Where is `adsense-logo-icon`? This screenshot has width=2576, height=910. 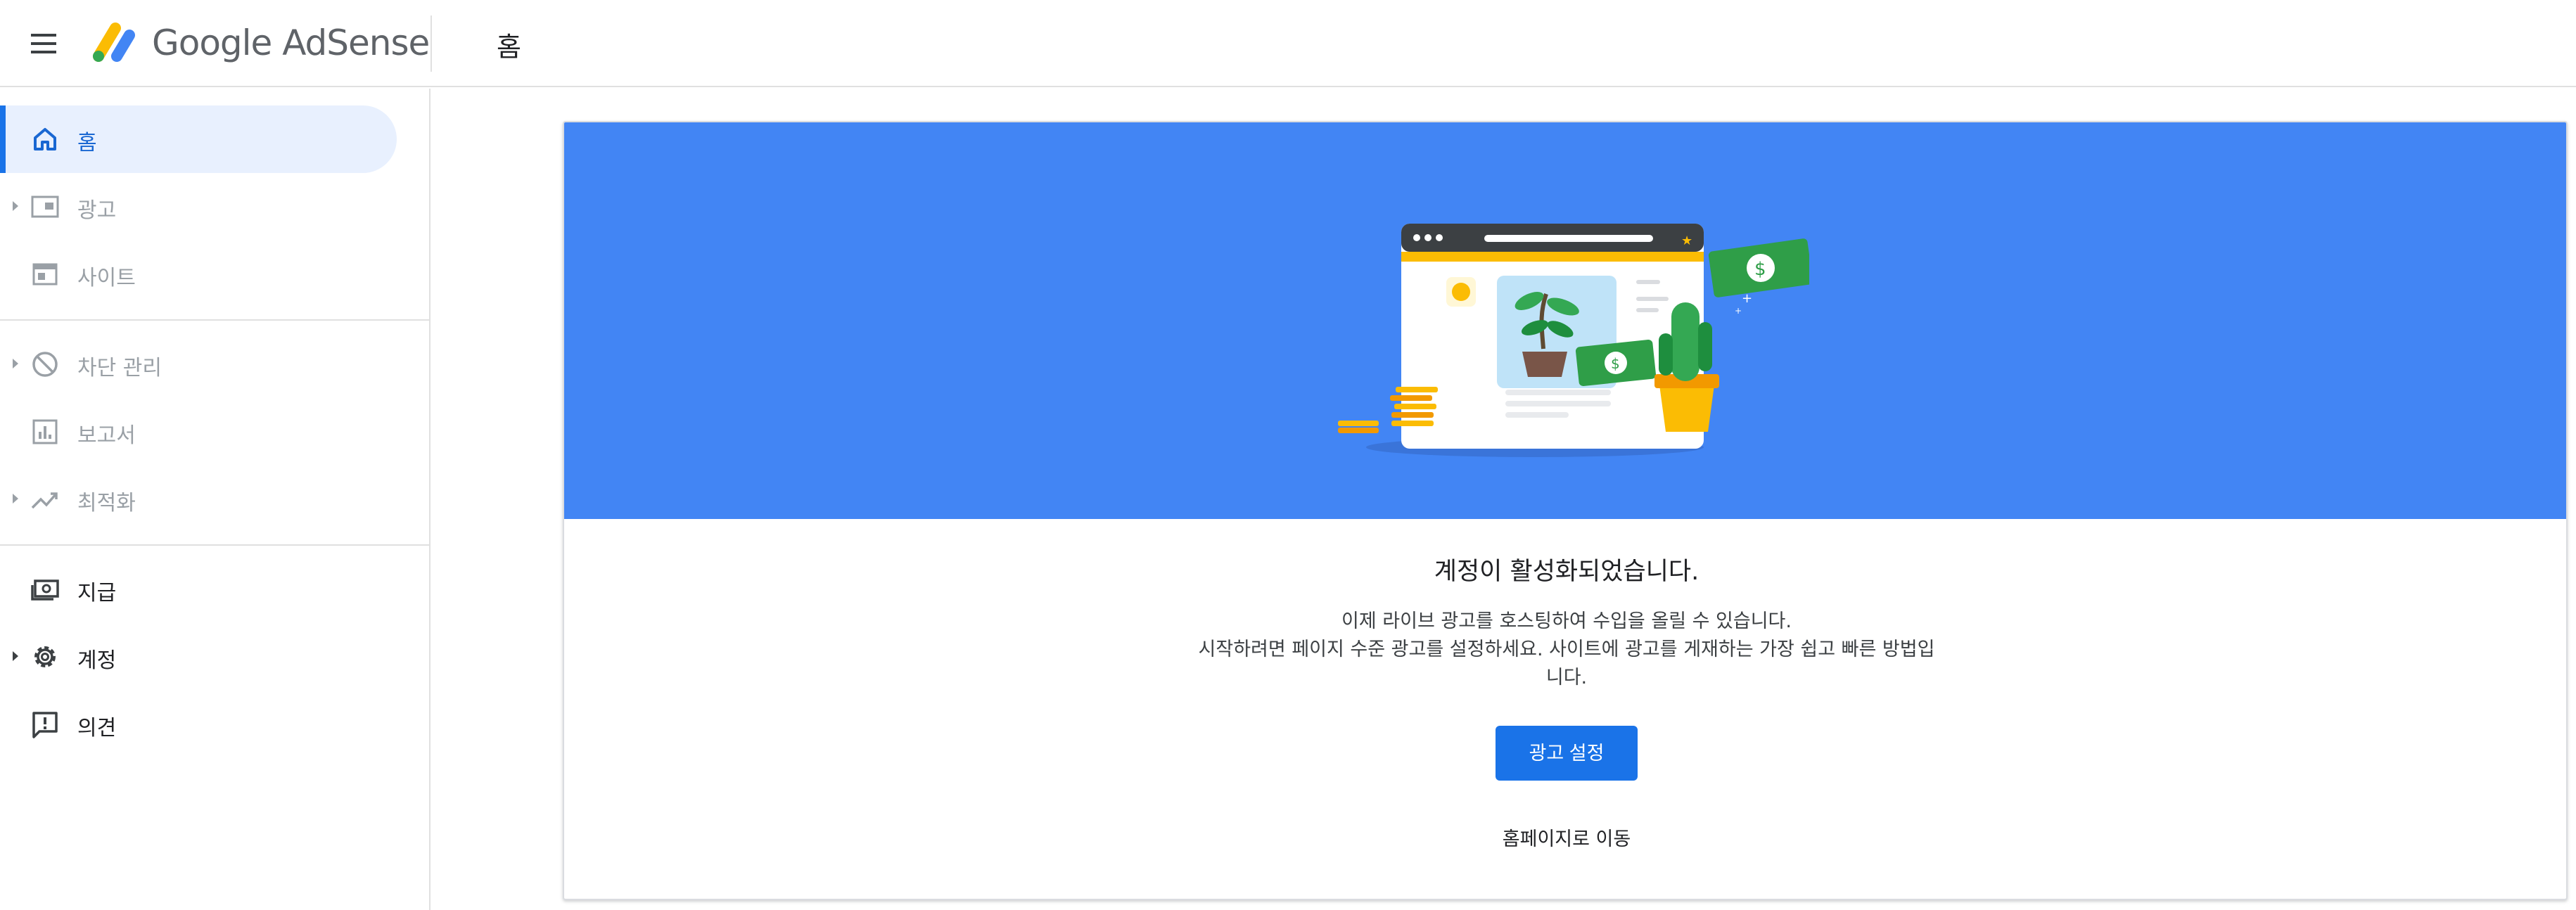
adsense-logo-icon is located at coordinates (114, 42).